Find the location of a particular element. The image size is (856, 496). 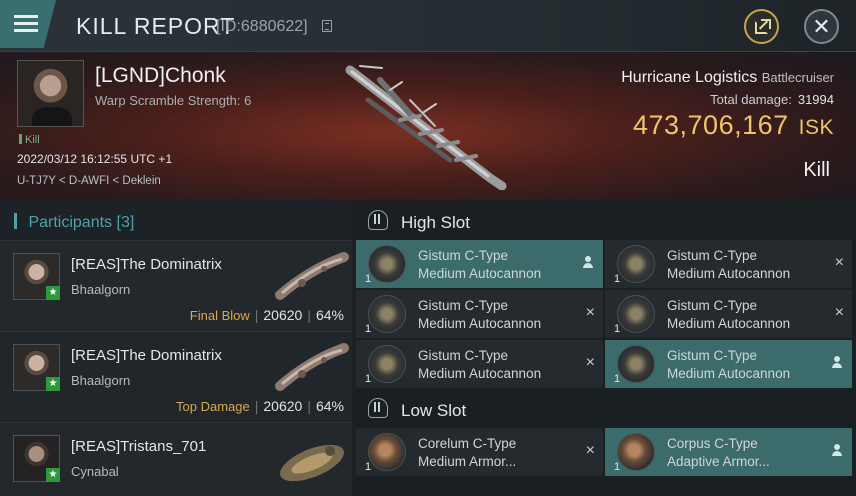

victim-portrait is located at coordinates (50, 93).